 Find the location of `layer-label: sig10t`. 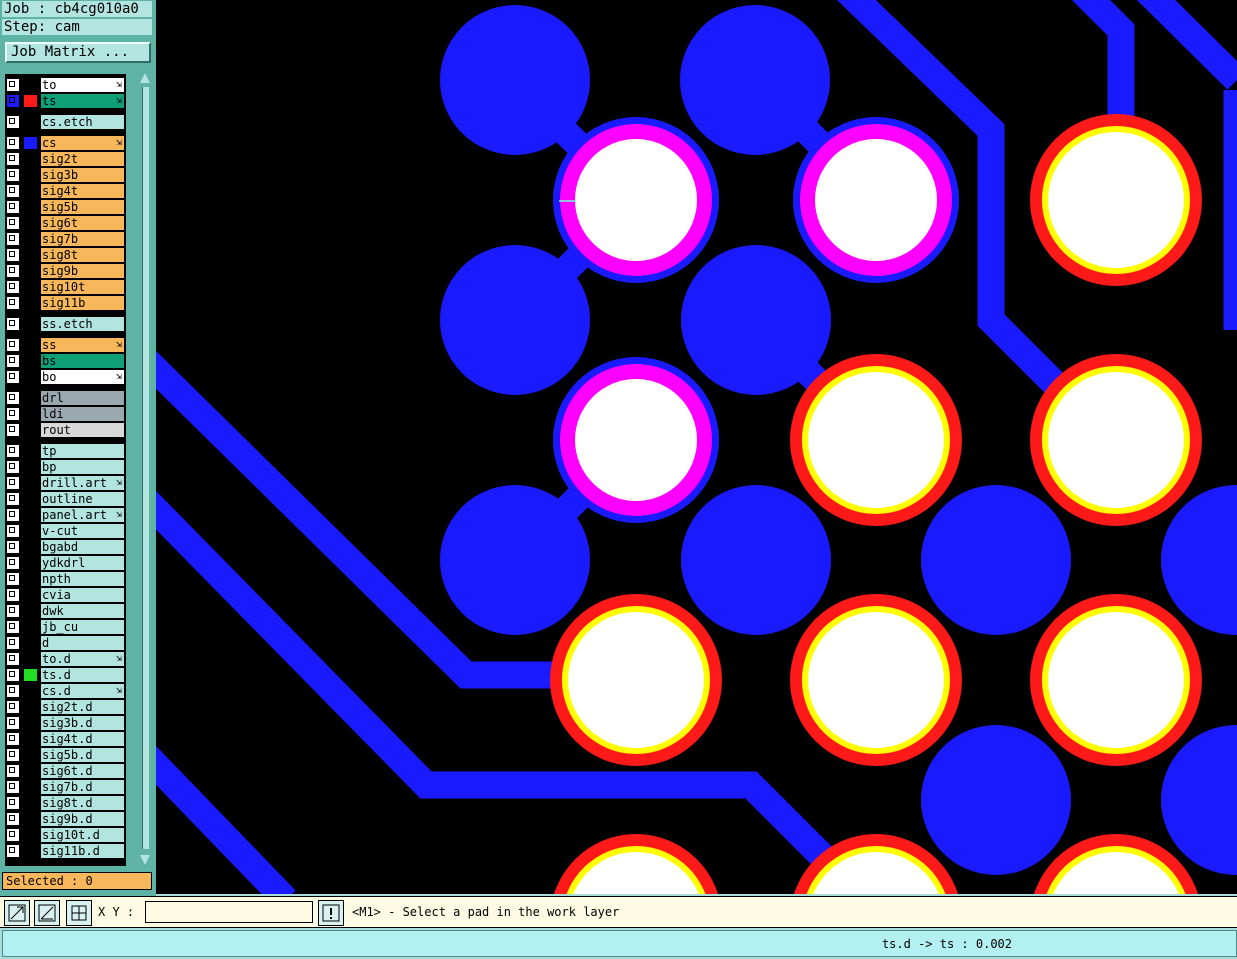

layer-label: sig10t is located at coordinates (82, 287).